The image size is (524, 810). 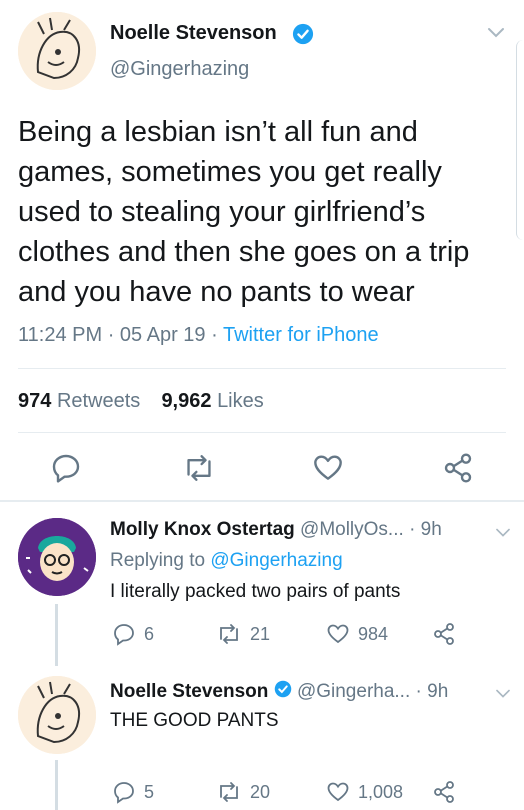 What do you see at coordinates (373, 633) in the screenshot?
I see `like-count: 984` at bounding box center [373, 633].